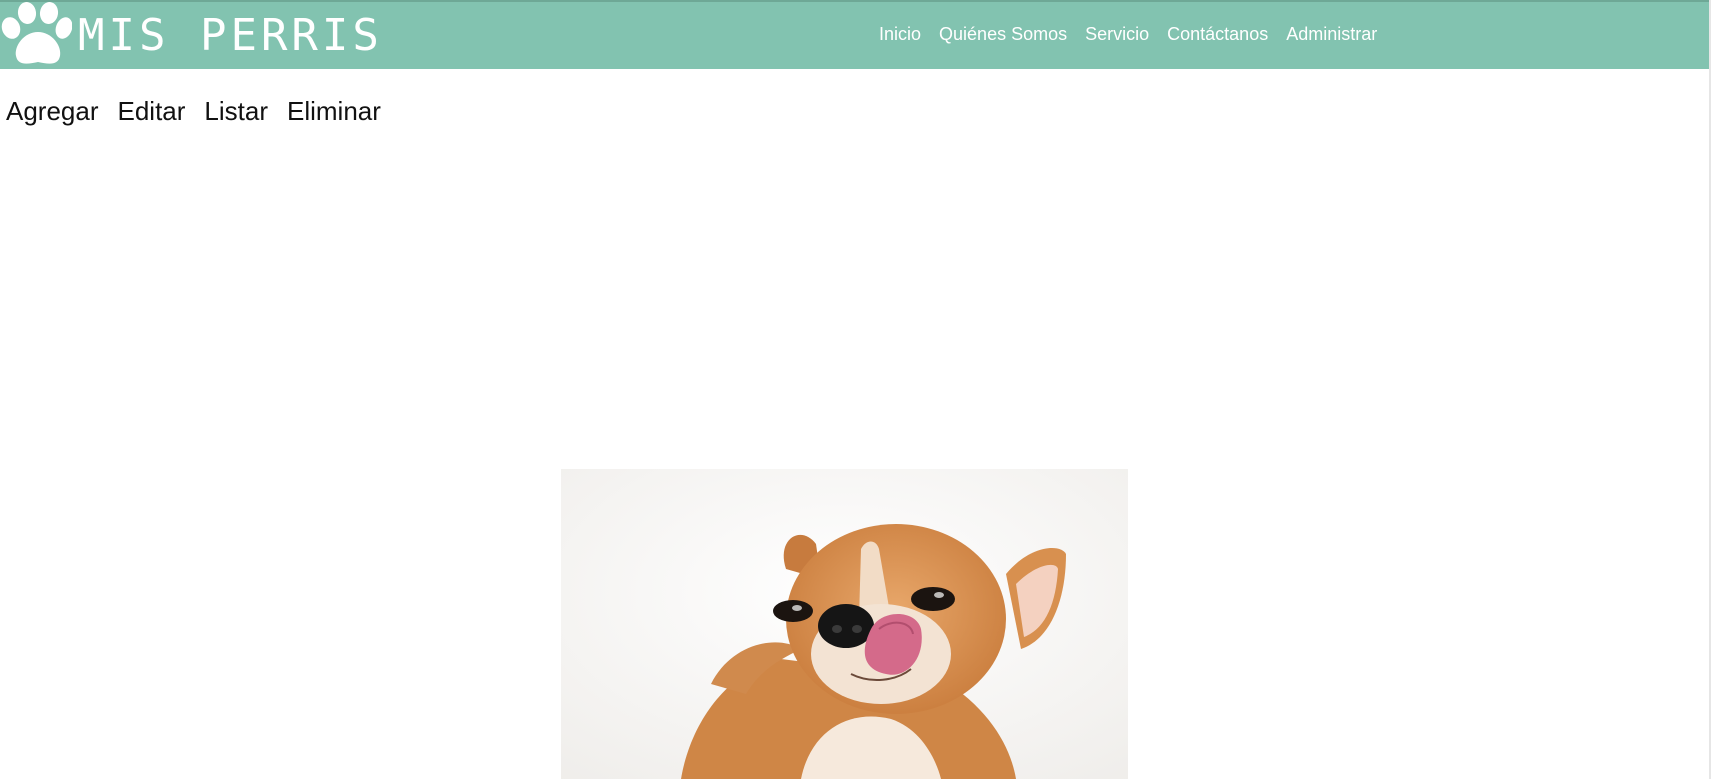  What do you see at coordinates (52, 111) in the screenshot?
I see `agregar-link: Agregar` at bounding box center [52, 111].